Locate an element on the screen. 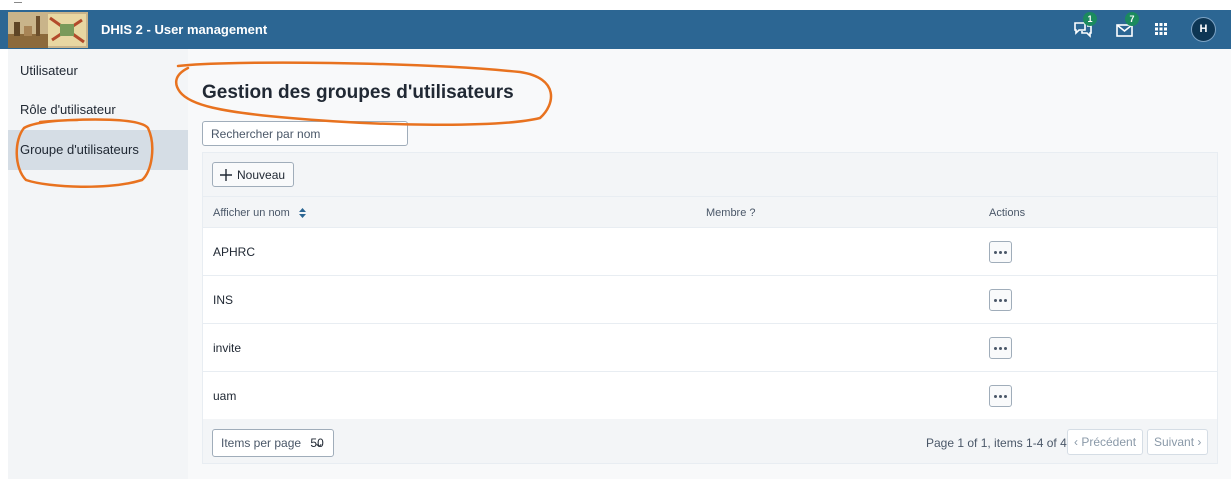 The height and width of the screenshot is (479, 1231). sidebar-item-user-roles: Rôle d'utilisateur is located at coordinates (98, 110).